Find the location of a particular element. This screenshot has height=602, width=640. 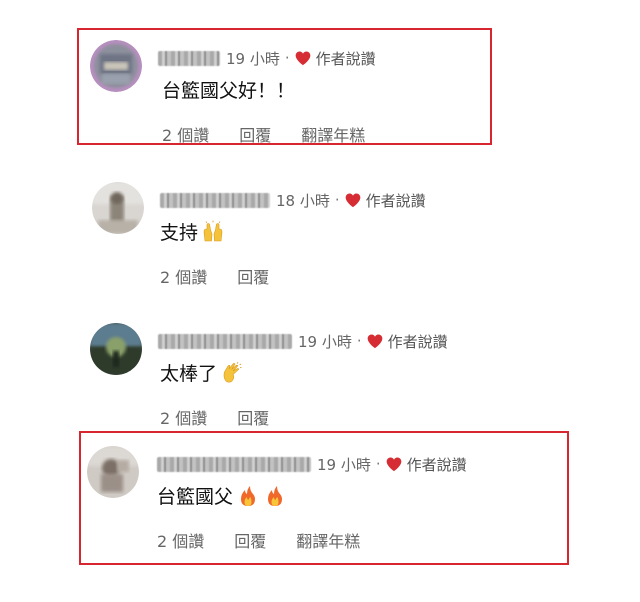

comment-body: 台籃國父好！！ is located at coordinates (229, 91).